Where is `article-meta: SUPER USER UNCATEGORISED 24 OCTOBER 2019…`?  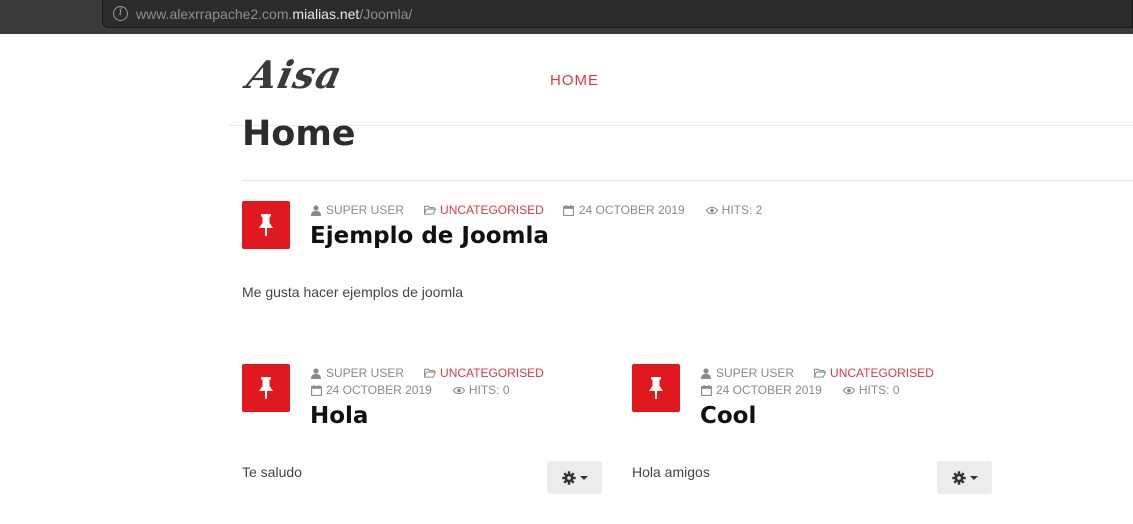 article-meta: SUPER USER UNCATEGORISED 24 OCTOBER 2019… is located at coordinates (536, 210).